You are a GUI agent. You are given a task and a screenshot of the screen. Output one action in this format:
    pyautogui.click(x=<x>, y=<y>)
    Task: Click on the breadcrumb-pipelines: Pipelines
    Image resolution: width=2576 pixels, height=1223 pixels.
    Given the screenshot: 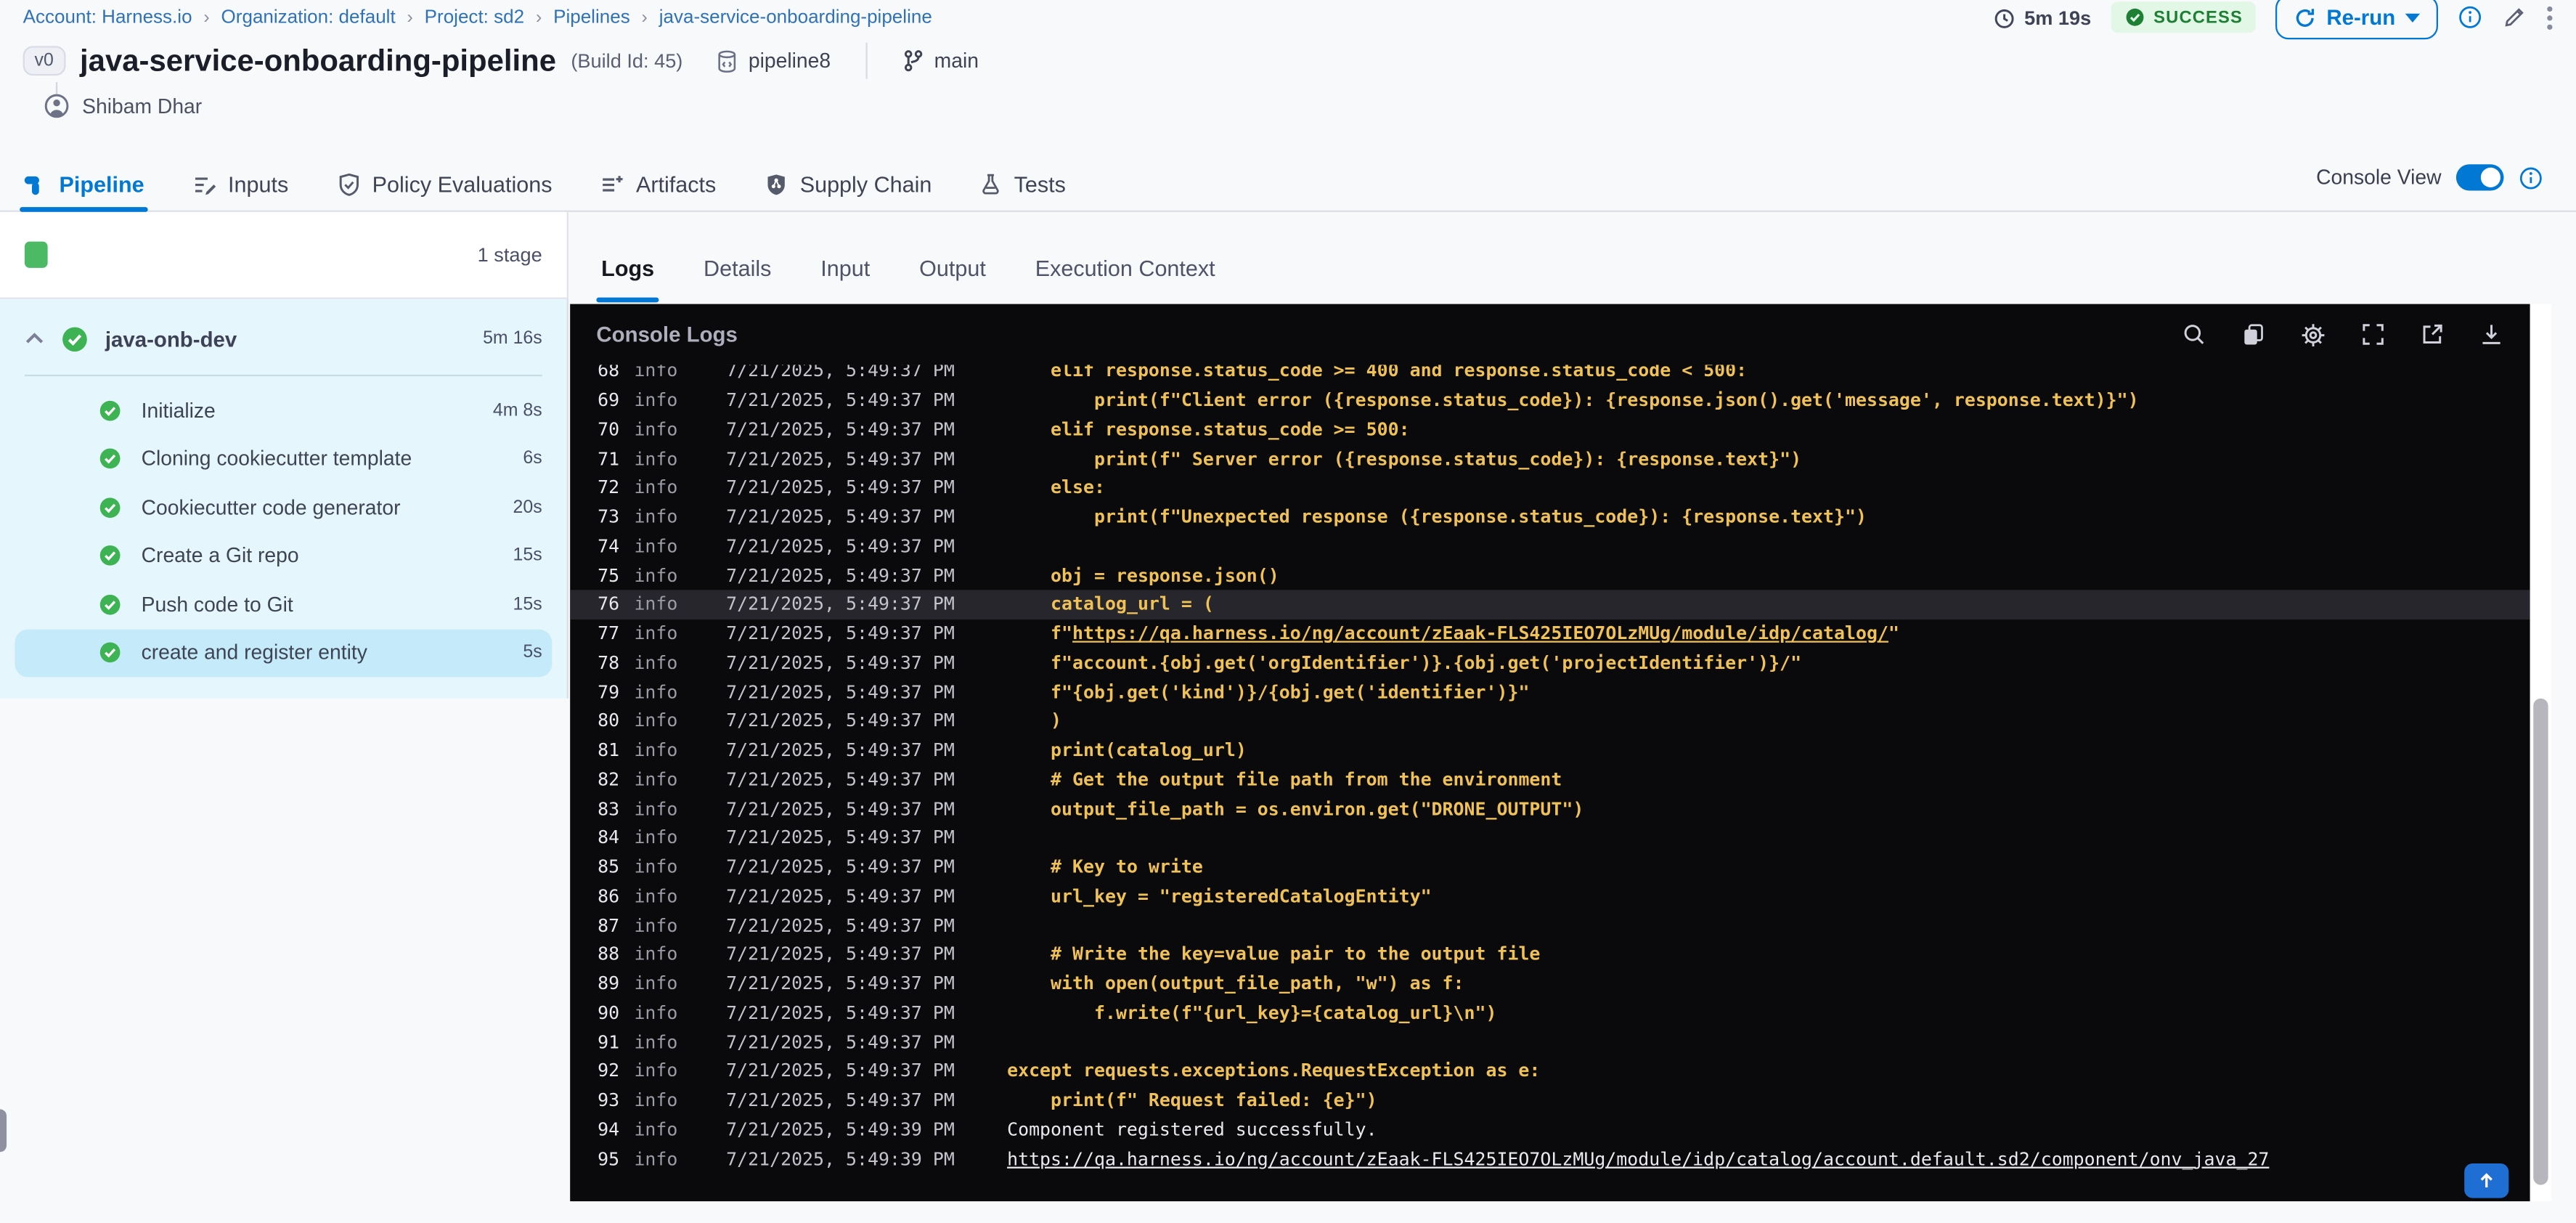 What is the action you would take?
    pyautogui.click(x=591, y=17)
    